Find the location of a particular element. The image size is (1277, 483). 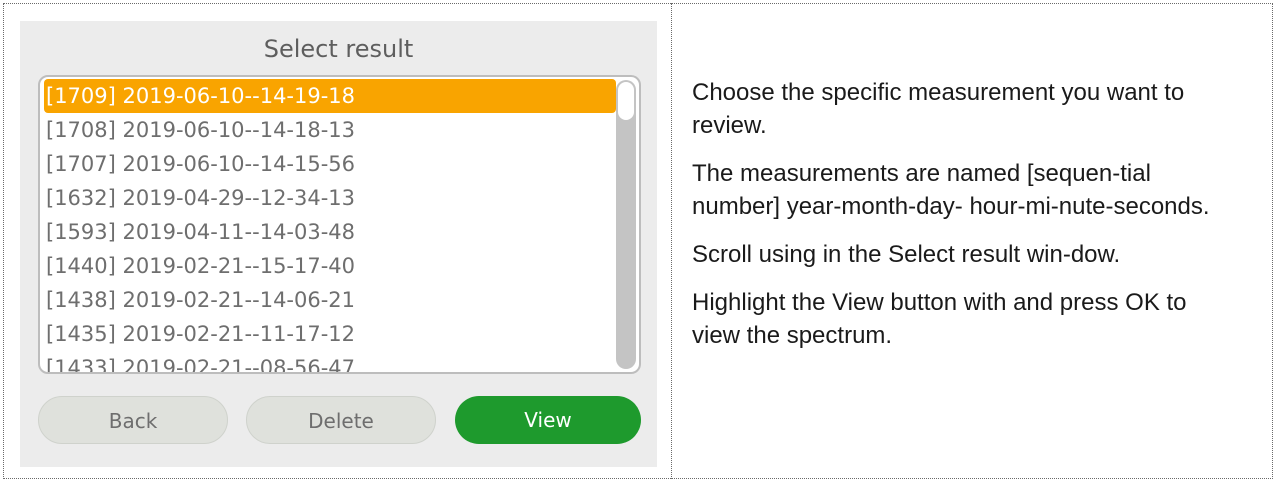

result-item-selected: [1709] 2019-06-10--14-19-18 is located at coordinates (330, 96).